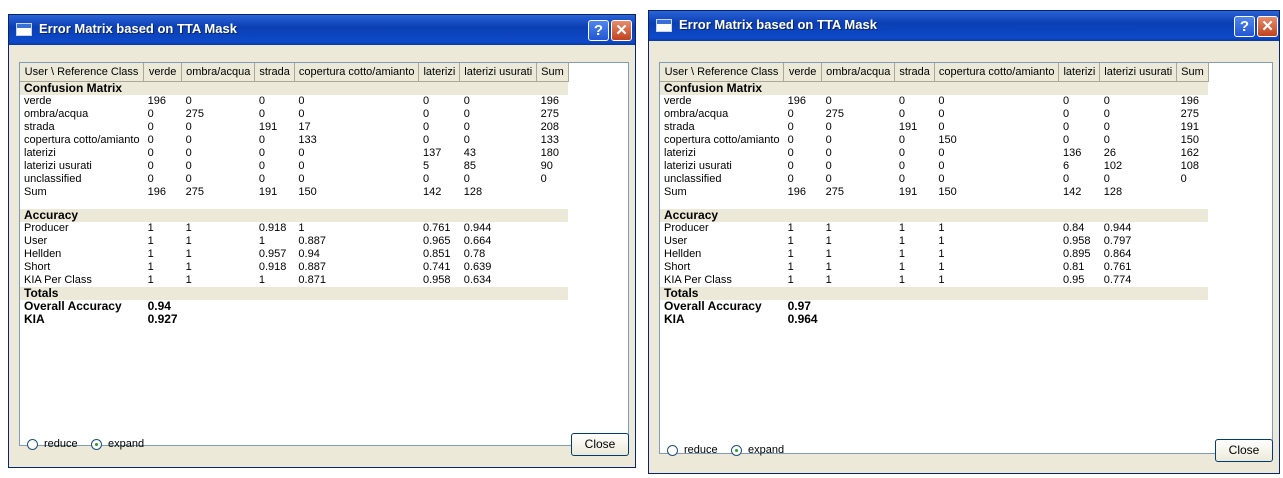  What do you see at coordinates (934, 254) in the screenshot?
I see `table-row: Hellden 1 1 1 1 0.895 0.864` at bounding box center [934, 254].